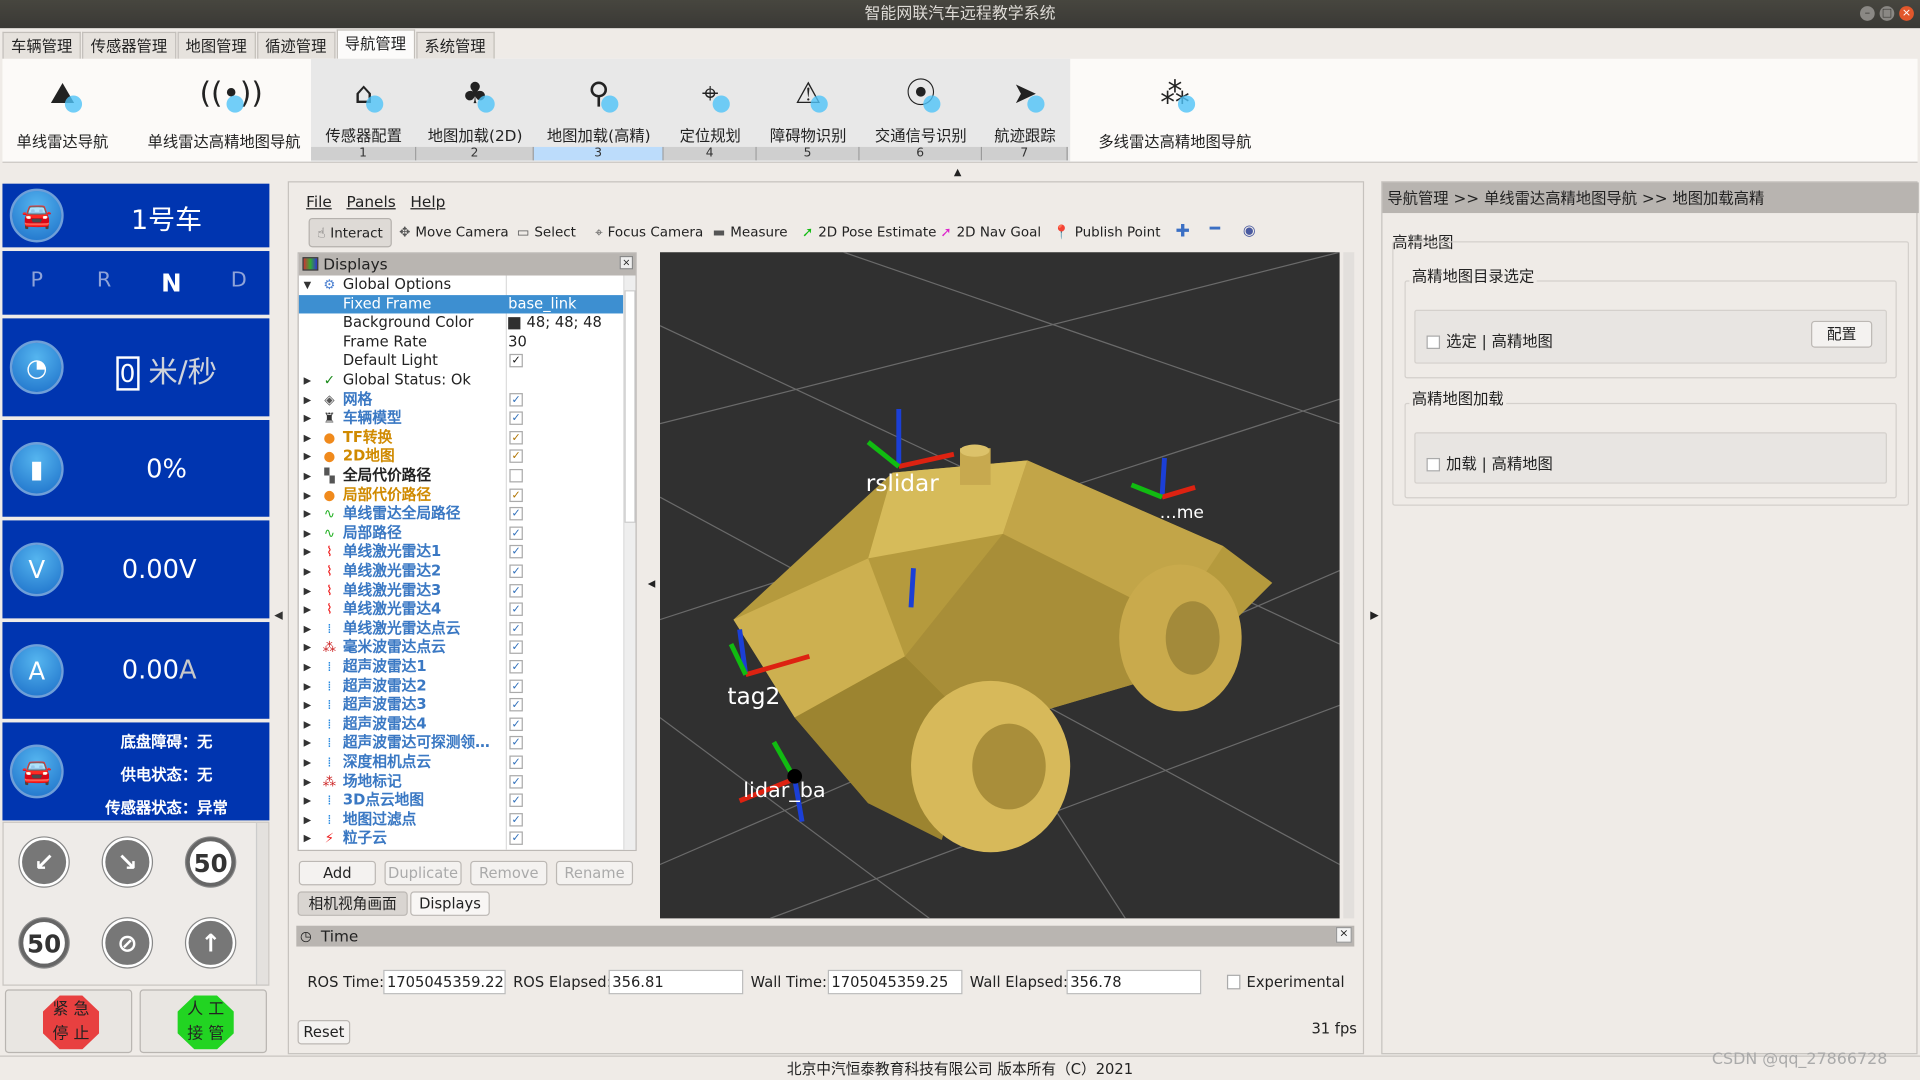  I want to click on display-item: ▶ ⌇ 单线激光雷达4 ✓, so click(461, 609).